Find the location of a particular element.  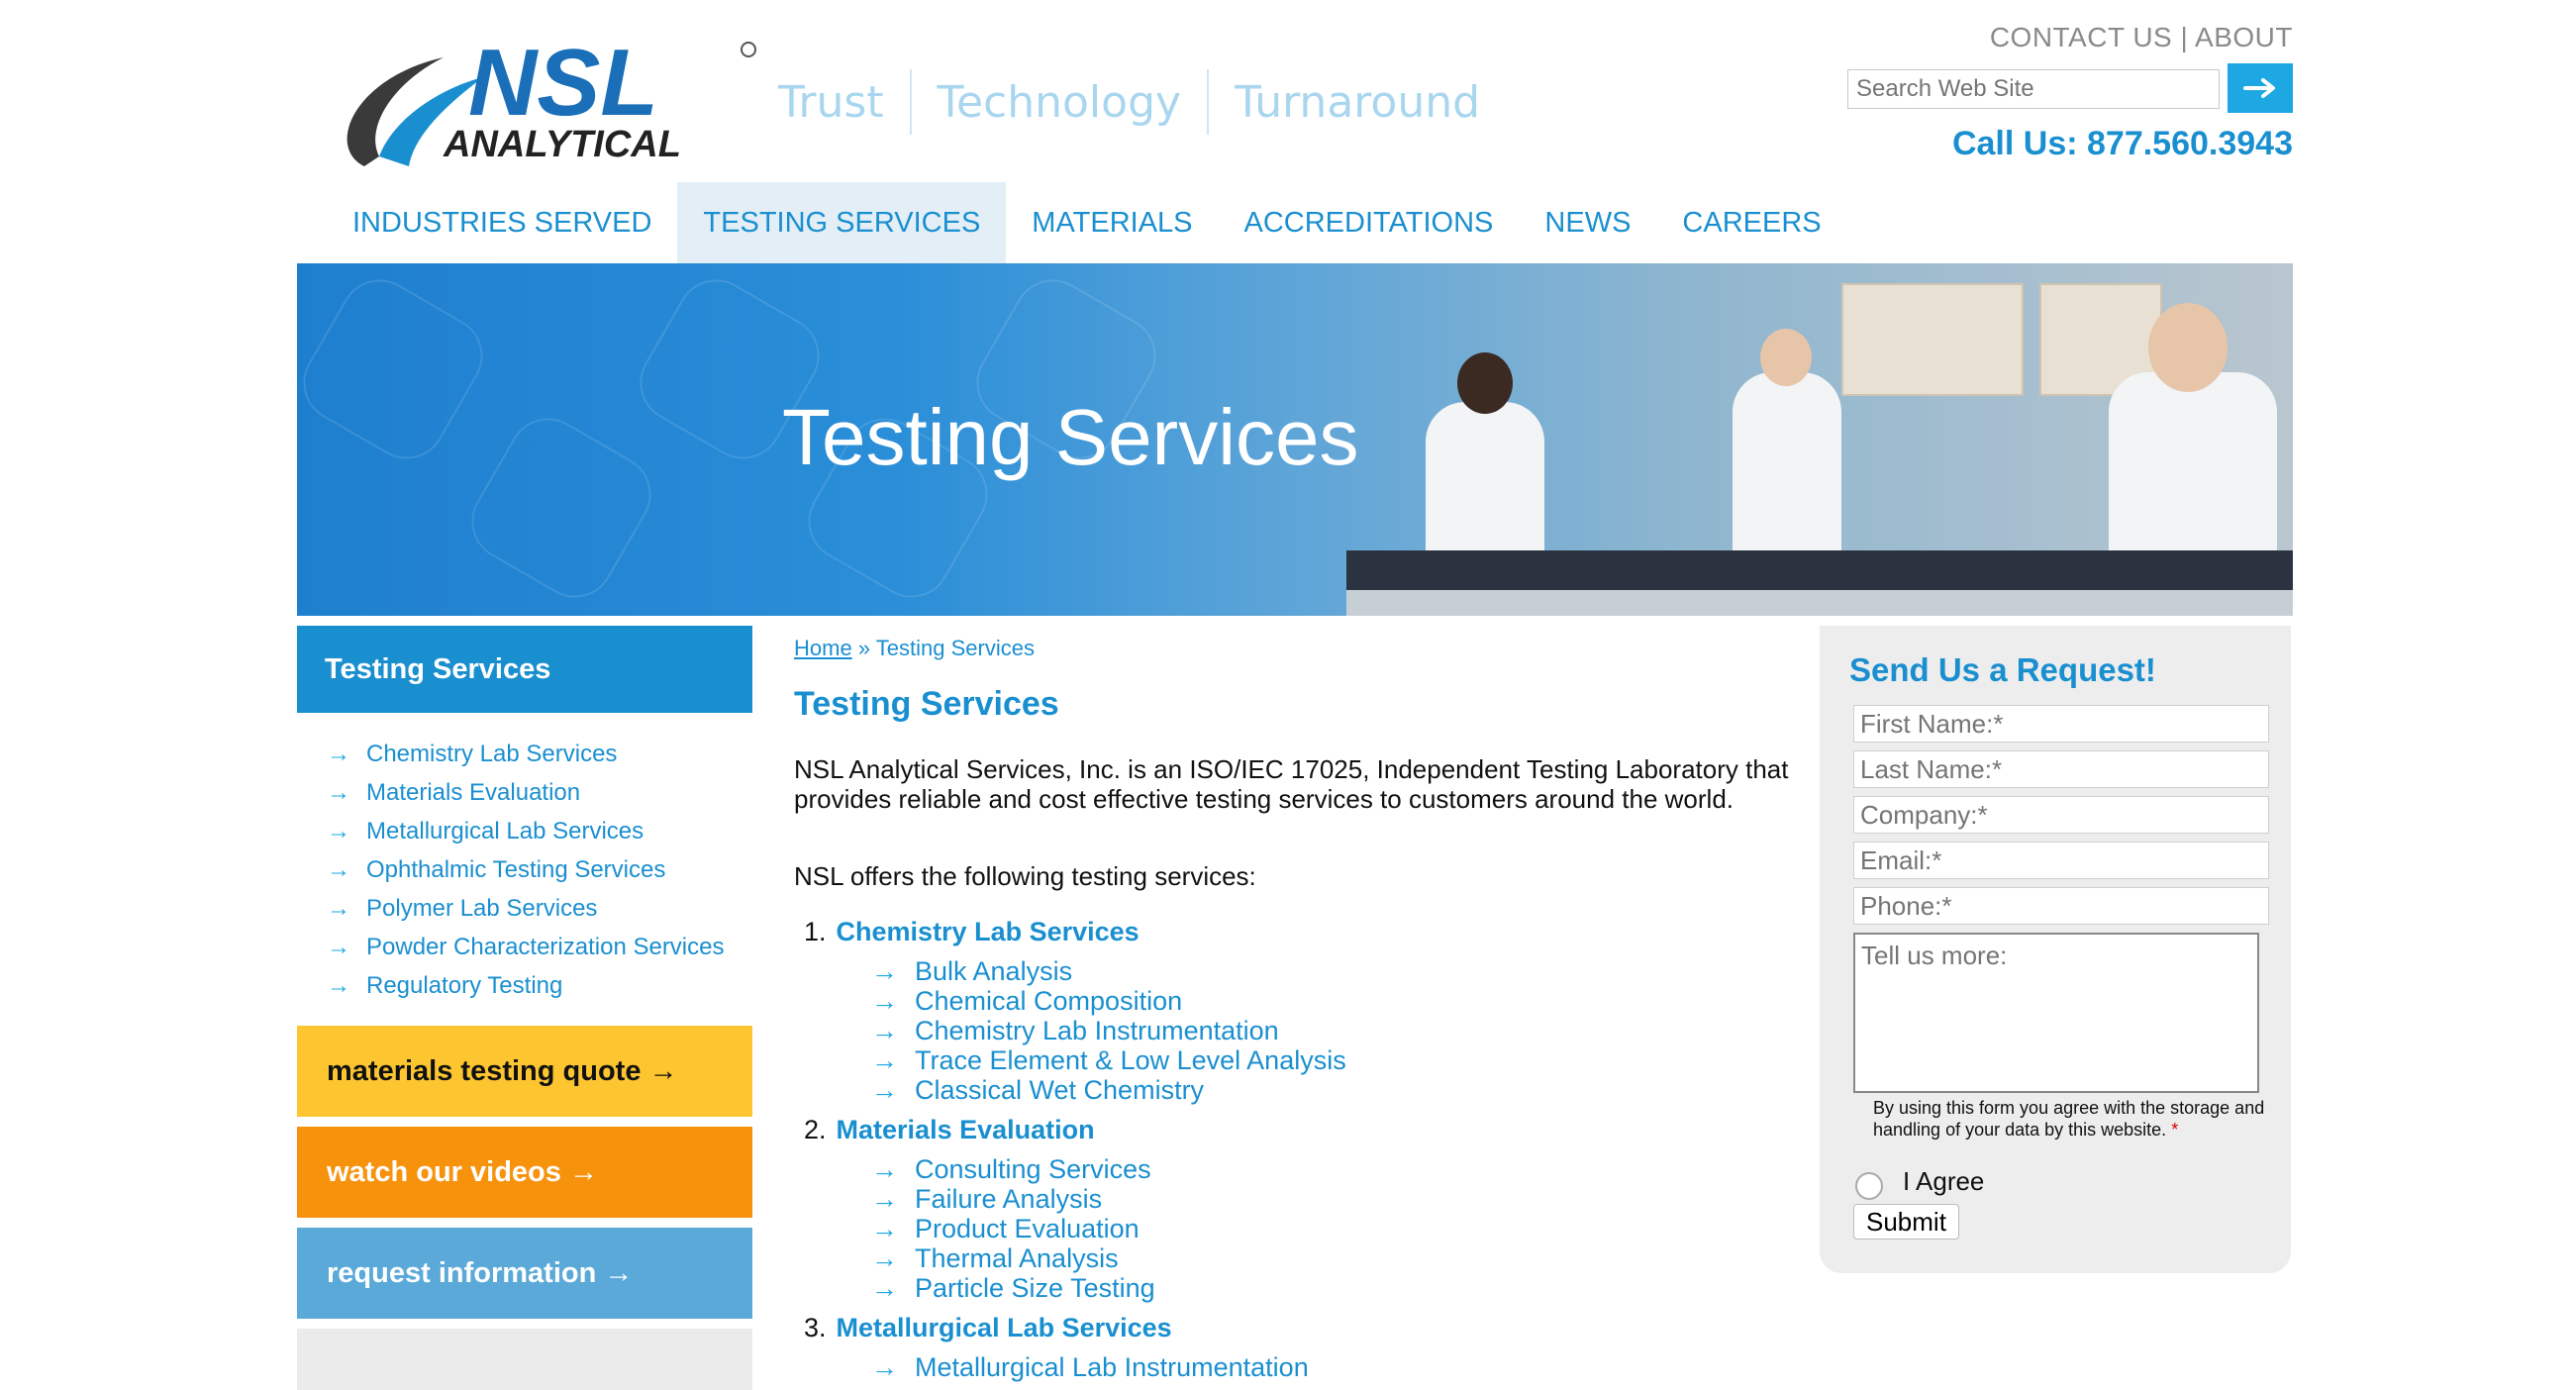

arrow-right-icon is located at coordinates (2259, 88).